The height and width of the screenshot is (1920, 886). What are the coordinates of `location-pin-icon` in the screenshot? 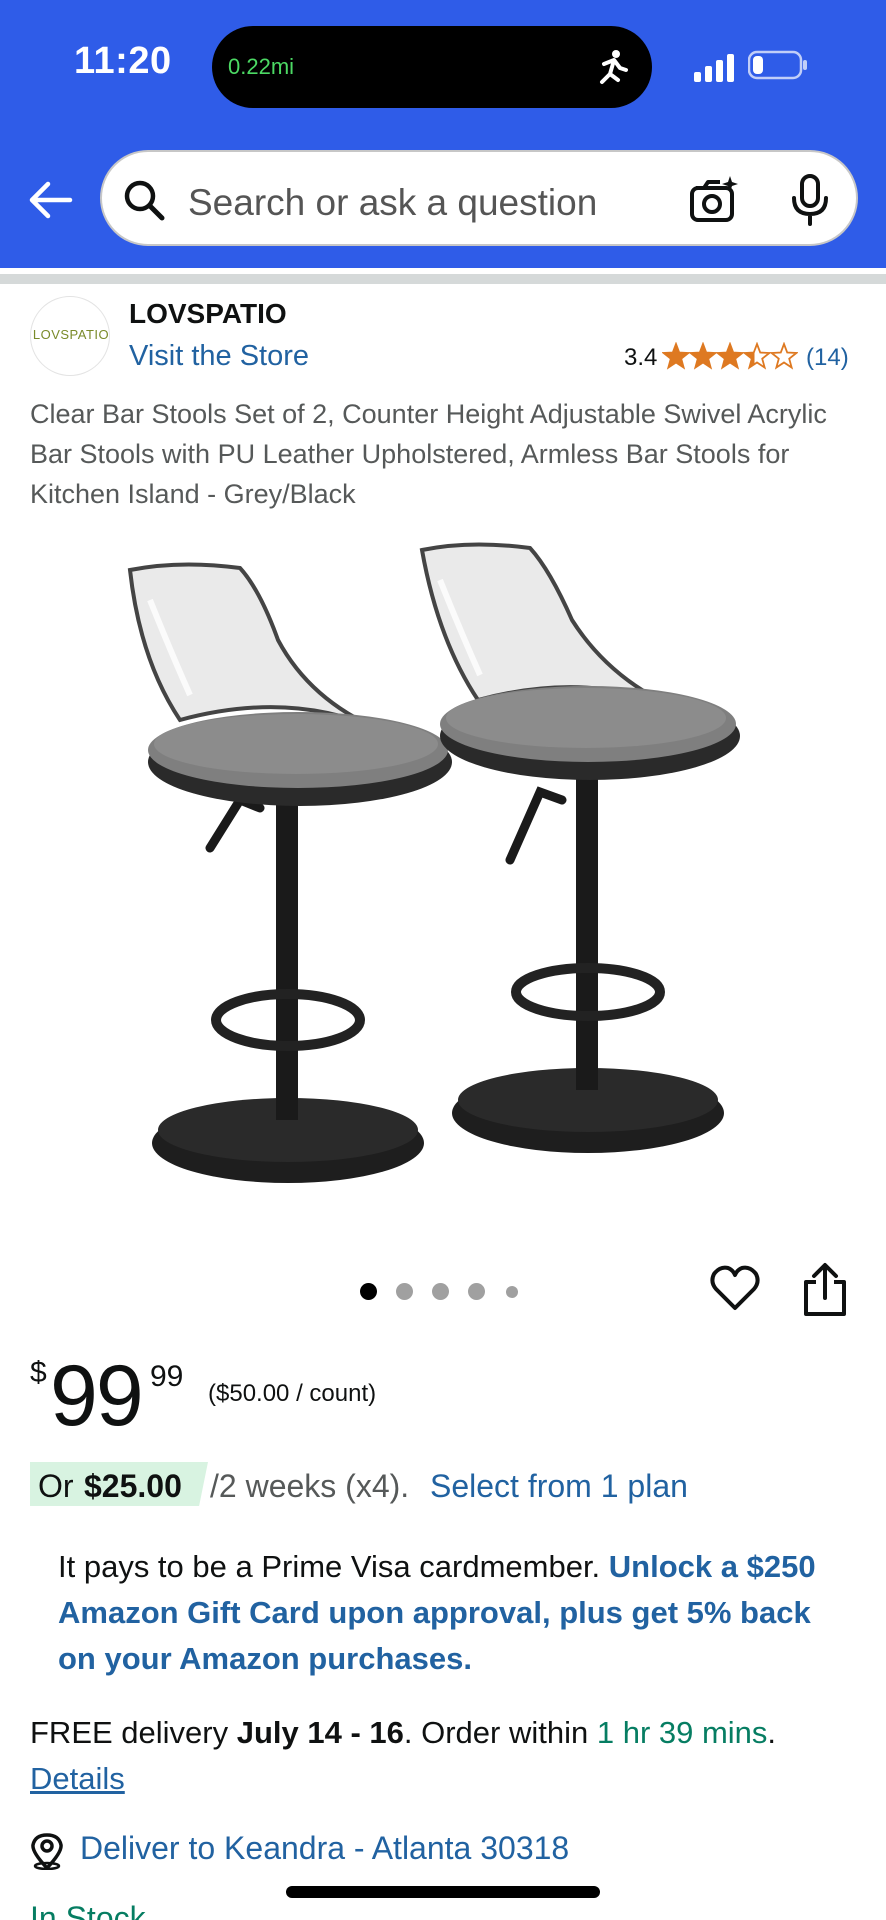 It's located at (47, 1851).